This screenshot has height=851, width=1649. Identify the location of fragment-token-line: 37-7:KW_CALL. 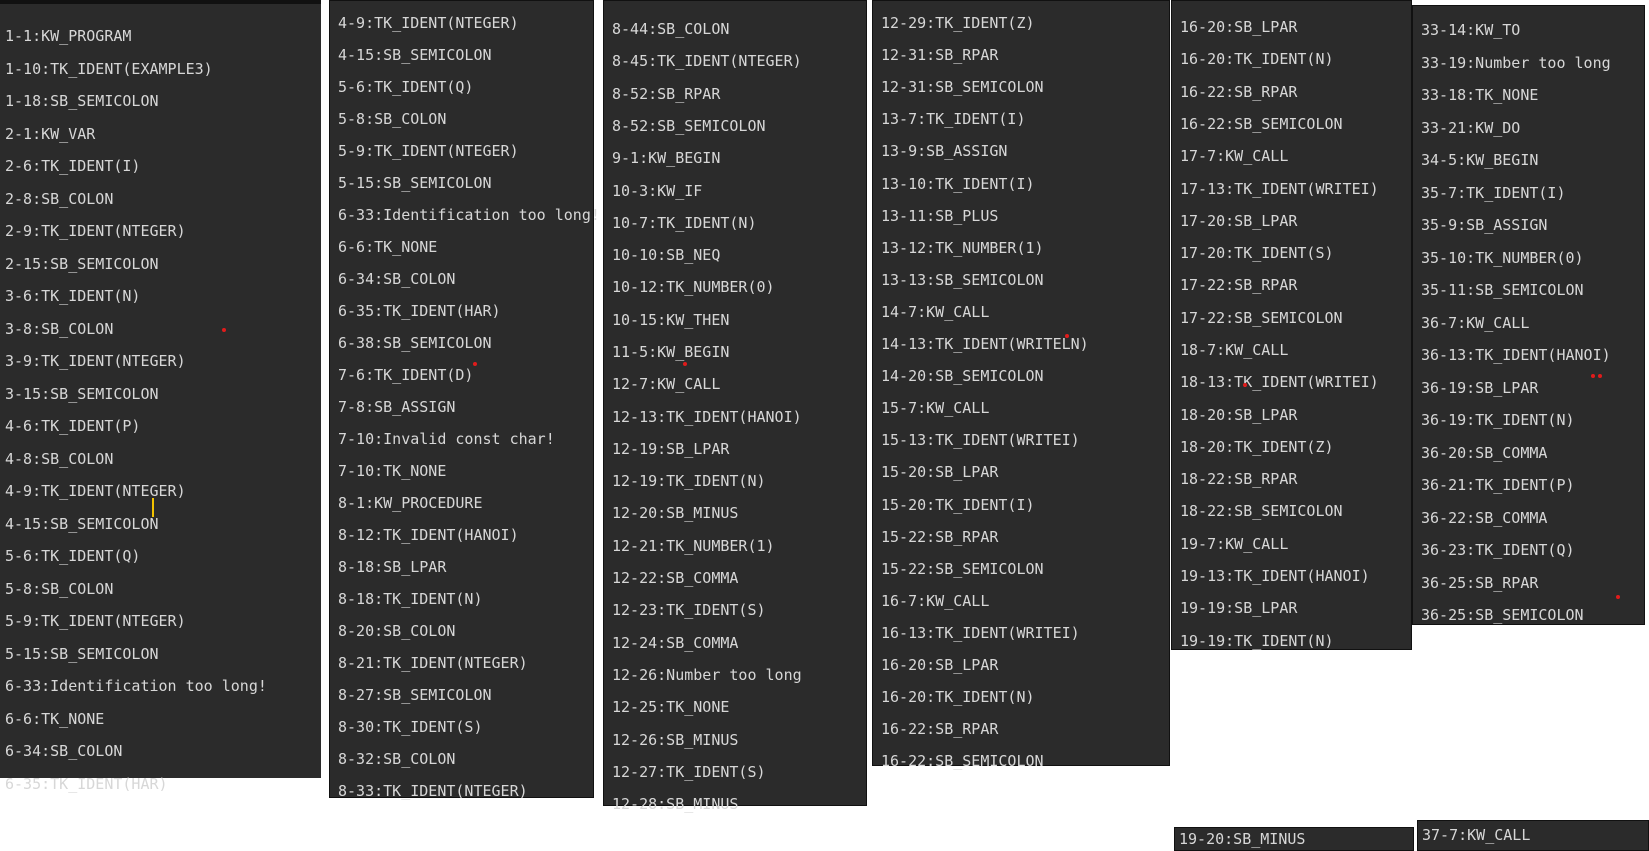
(1476, 835).